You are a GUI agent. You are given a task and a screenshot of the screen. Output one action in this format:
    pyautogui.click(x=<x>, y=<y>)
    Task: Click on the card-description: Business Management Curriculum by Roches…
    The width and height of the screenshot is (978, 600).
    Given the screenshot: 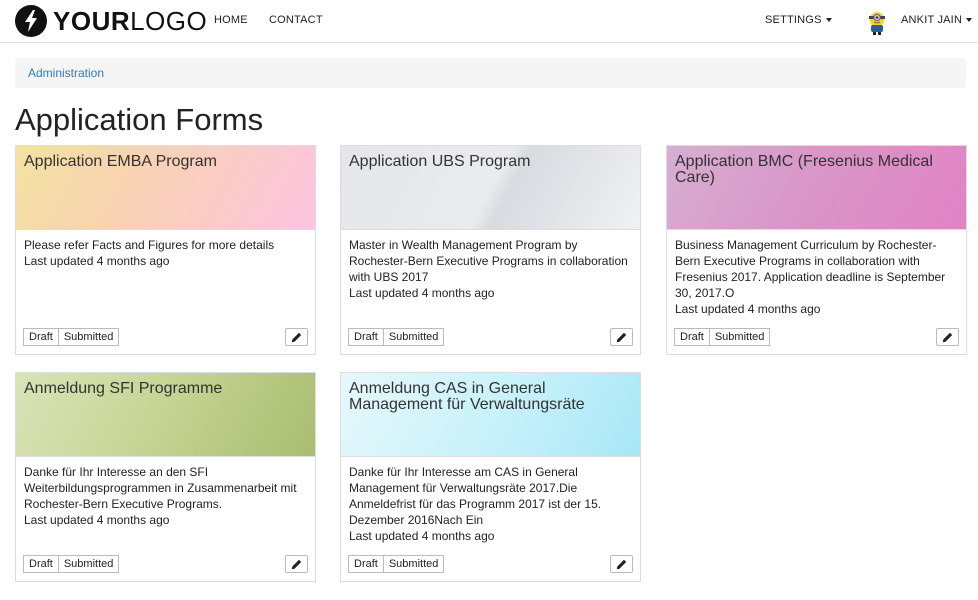 What is the action you would take?
    pyautogui.click(x=810, y=269)
    